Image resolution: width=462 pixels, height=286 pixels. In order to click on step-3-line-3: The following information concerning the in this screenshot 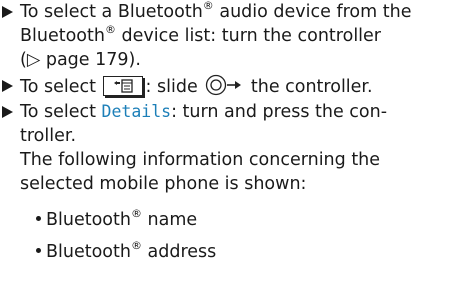, I will do `click(200, 160)`.